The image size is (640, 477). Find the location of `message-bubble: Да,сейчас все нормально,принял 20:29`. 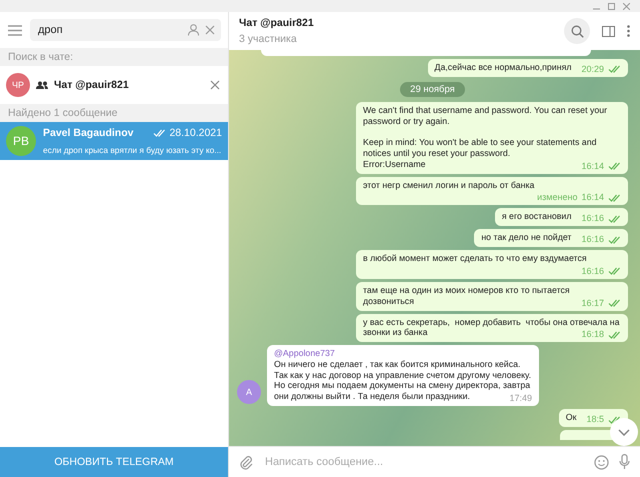

message-bubble: Да,сейчас все нормально,принял 20:29 is located at coordinates (528, 68).